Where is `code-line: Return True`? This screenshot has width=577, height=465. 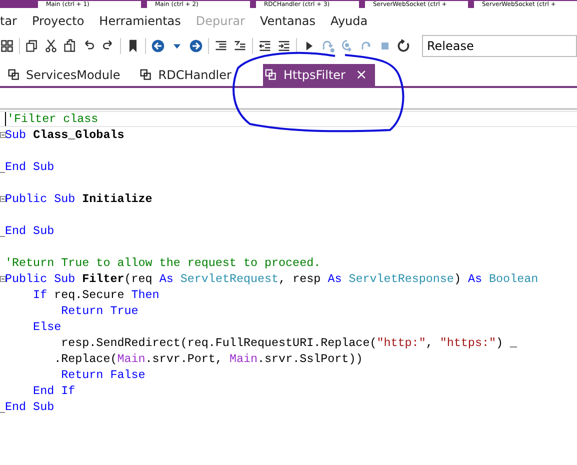 code-line: Return True is located at coordinates (99, 311).